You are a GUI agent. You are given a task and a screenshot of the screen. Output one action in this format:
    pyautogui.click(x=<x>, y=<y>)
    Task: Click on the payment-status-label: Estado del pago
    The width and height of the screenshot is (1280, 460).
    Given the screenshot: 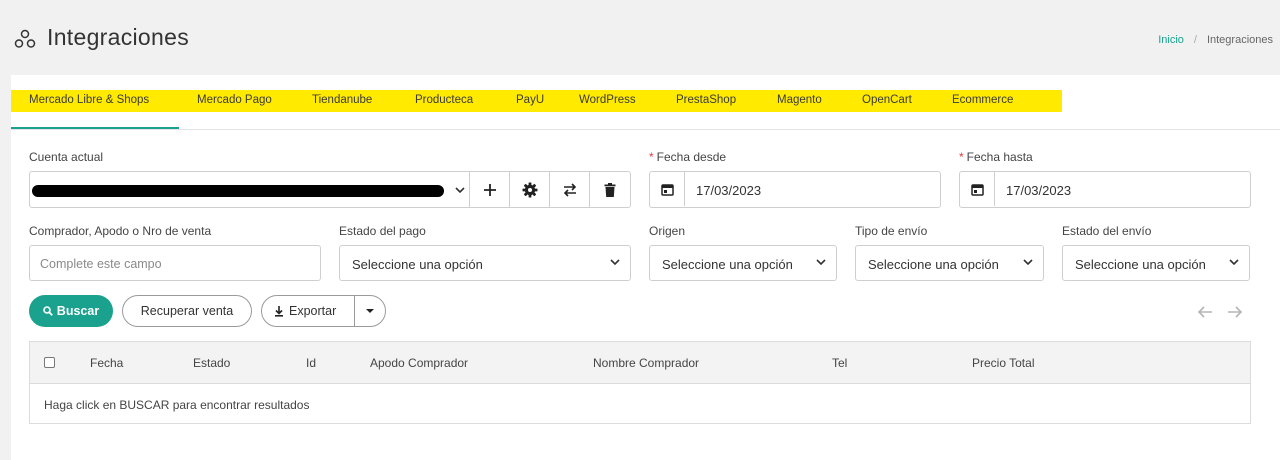 What is the action you would take?
    pyautogui.click(x=382, y=231)
    